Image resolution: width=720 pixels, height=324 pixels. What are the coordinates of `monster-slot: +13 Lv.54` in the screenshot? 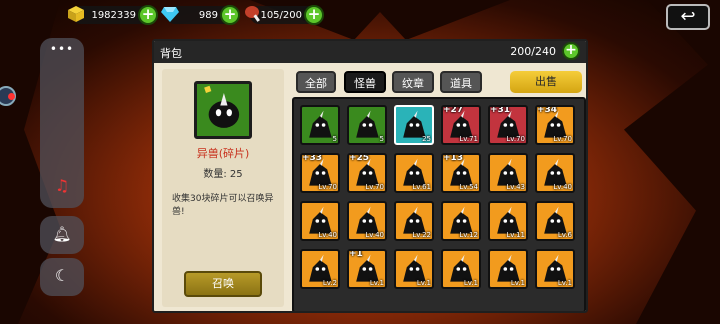 It's located at (461, 173).